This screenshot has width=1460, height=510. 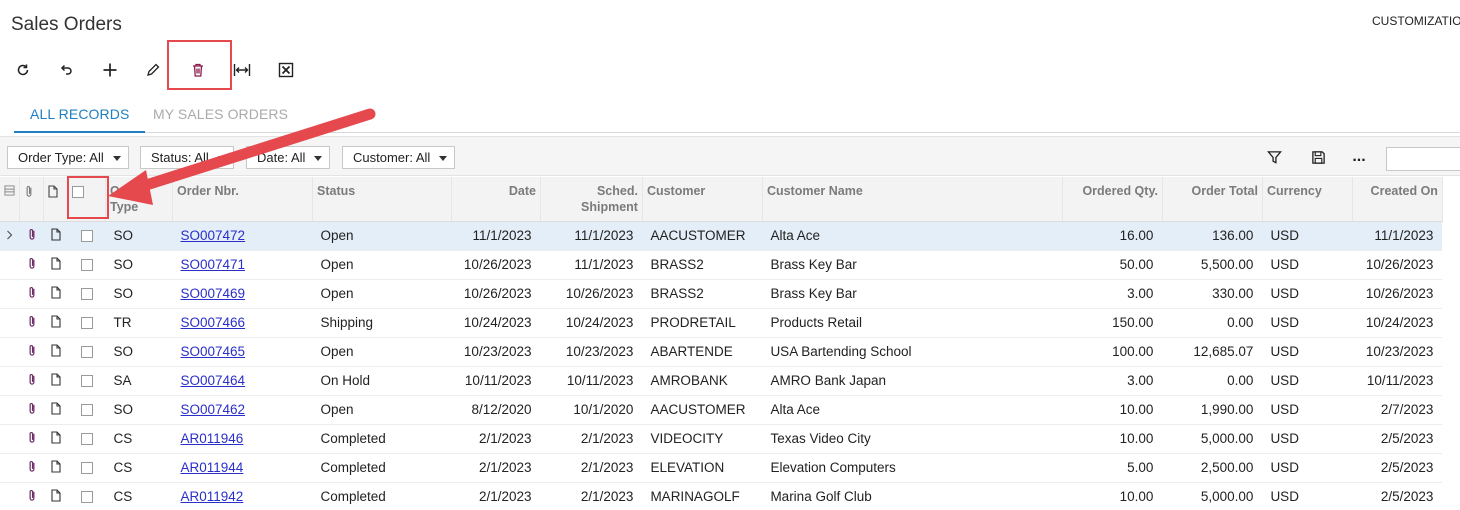 I want to click on col-order-type: Order Type, so click(x=139, y=199).